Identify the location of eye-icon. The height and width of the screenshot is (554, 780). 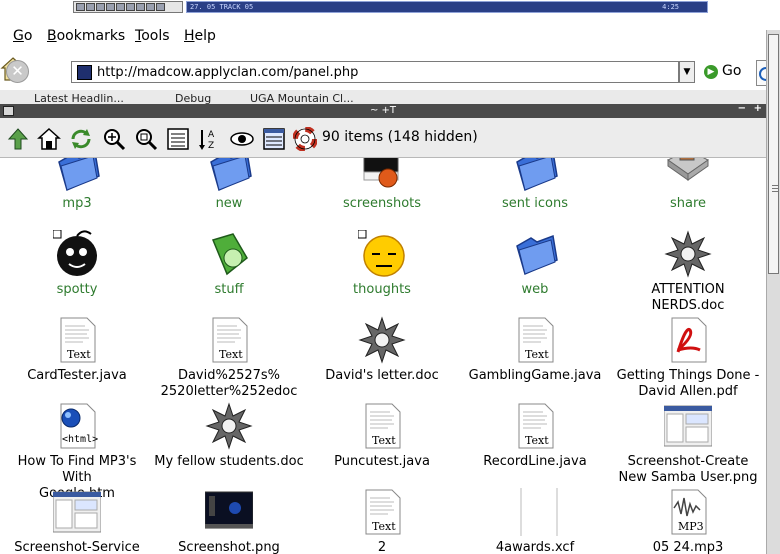
(242, 139).